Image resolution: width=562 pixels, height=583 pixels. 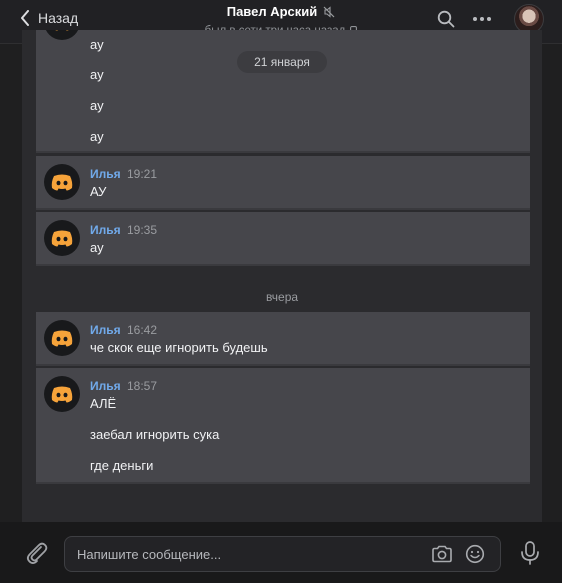 I want to click on attach-button, so click(x=37, y=553).